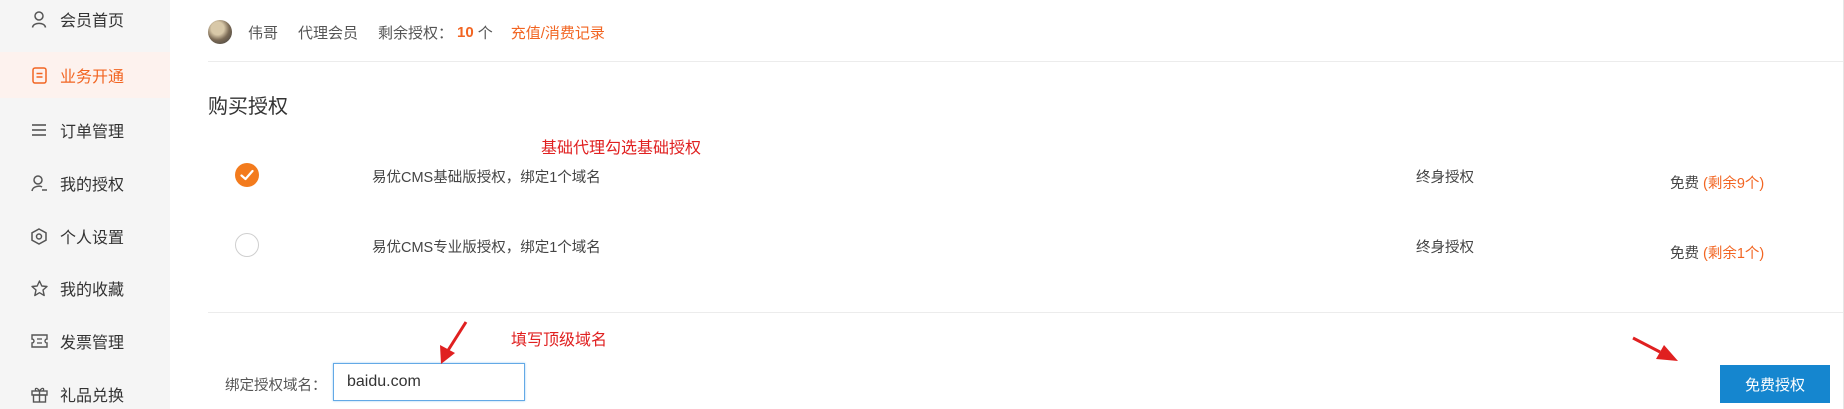 The height and width of the screenshot is (409, 1844). I want to click on ticket-icon, so click(39, 341).